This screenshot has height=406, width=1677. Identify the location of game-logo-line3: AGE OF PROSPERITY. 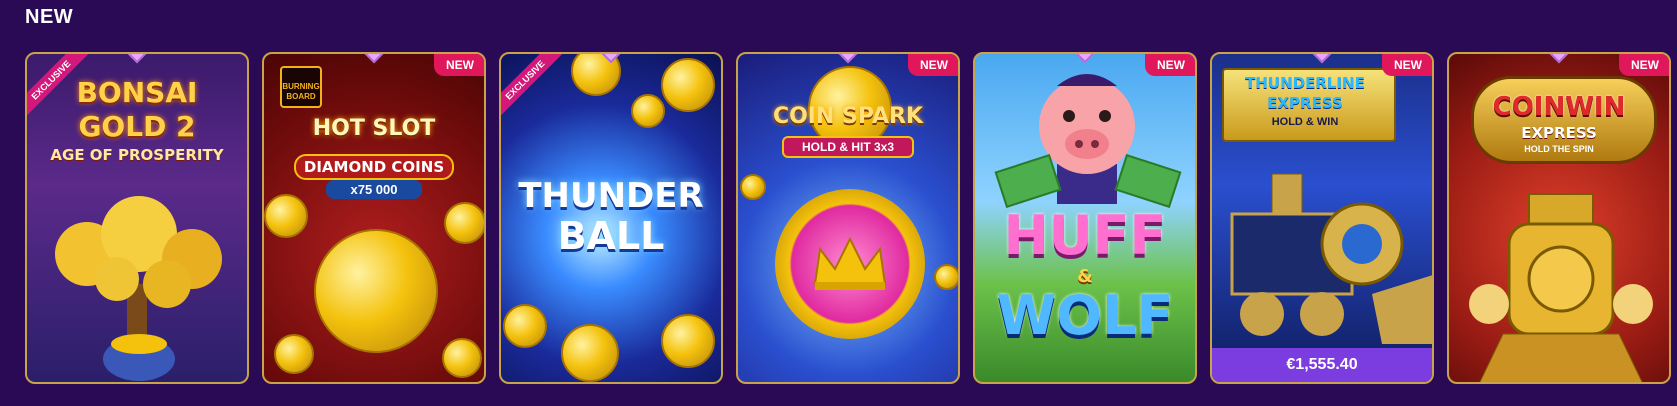
(137, 155).